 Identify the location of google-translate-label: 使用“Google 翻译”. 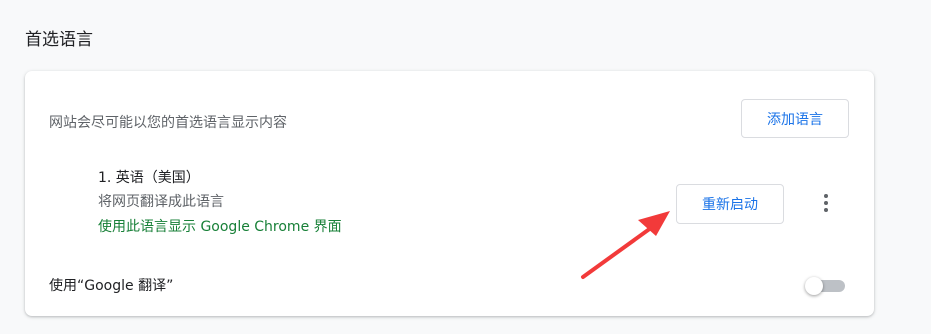
(111, 286).